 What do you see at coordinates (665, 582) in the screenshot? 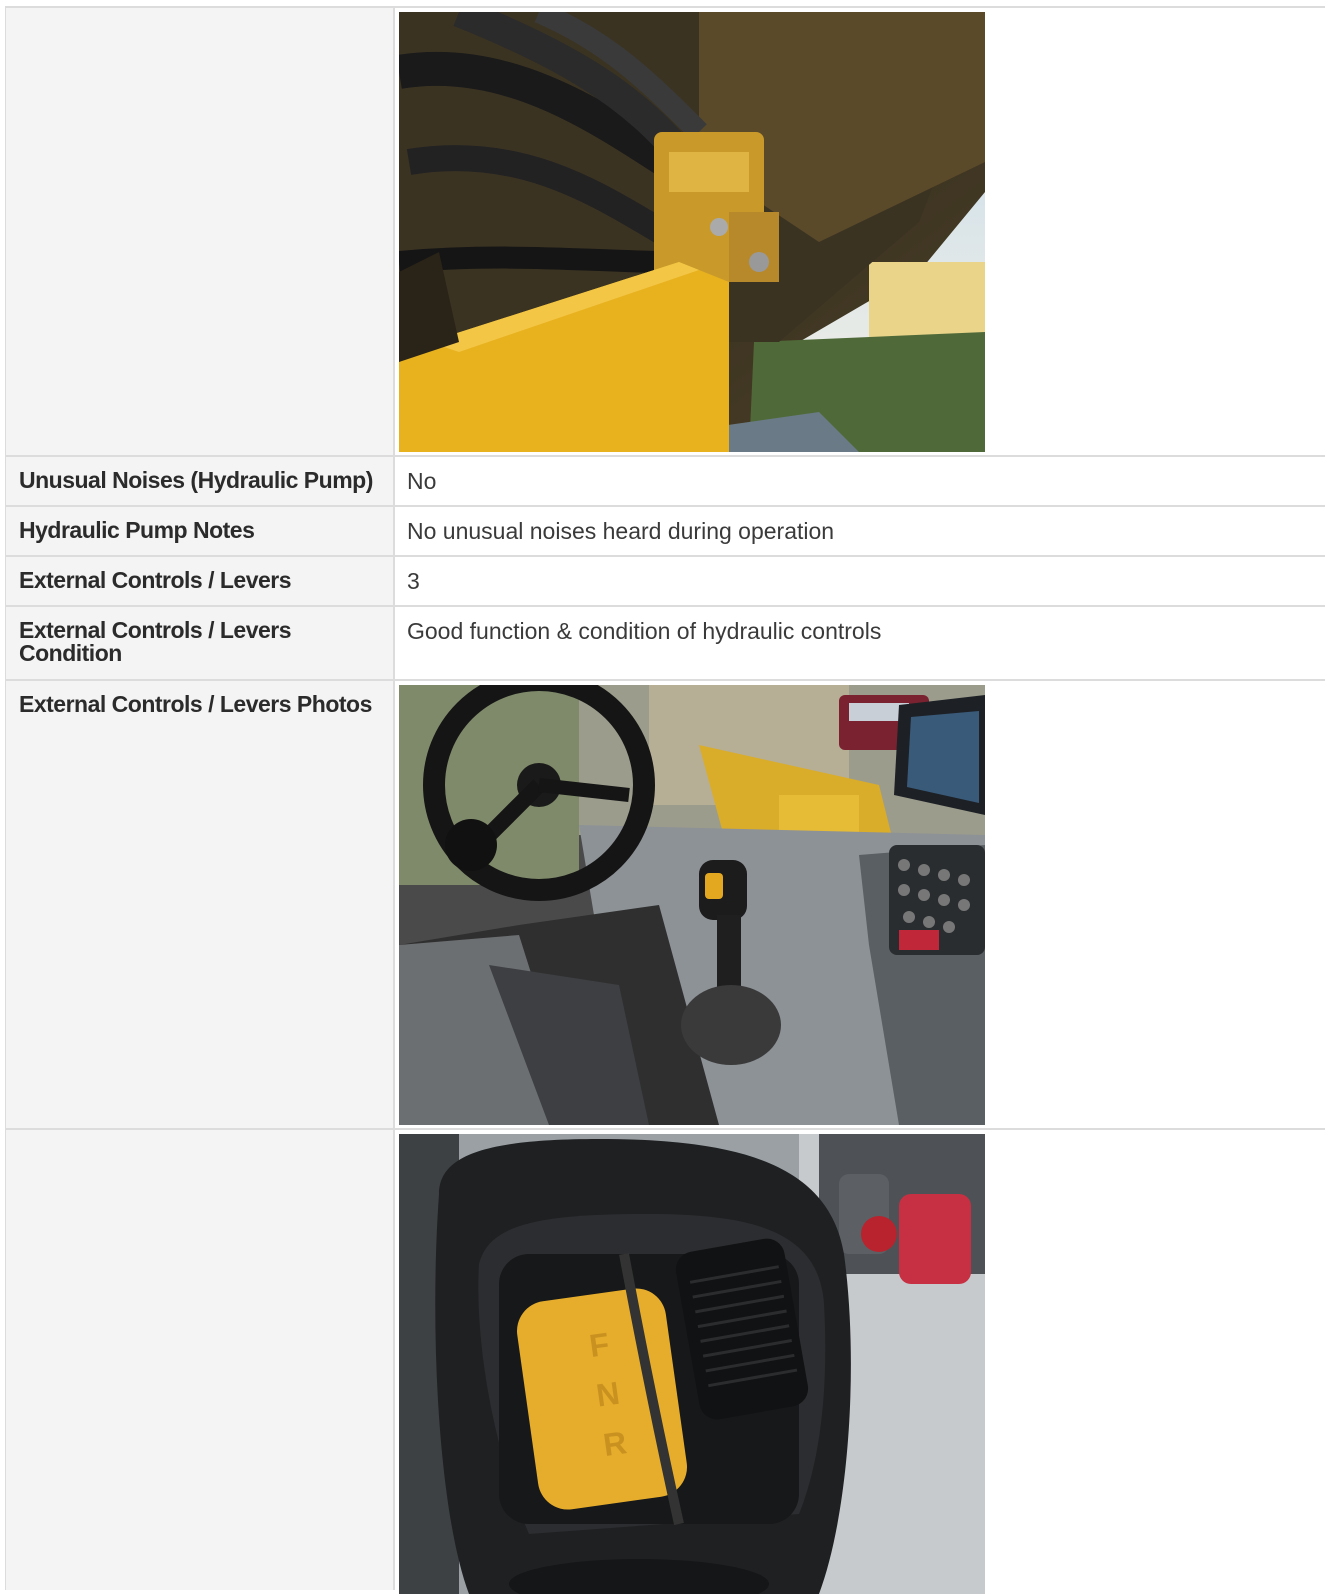
I see `external-controls-row: External Controls / Levers 3` at bounding box center [665, 582].